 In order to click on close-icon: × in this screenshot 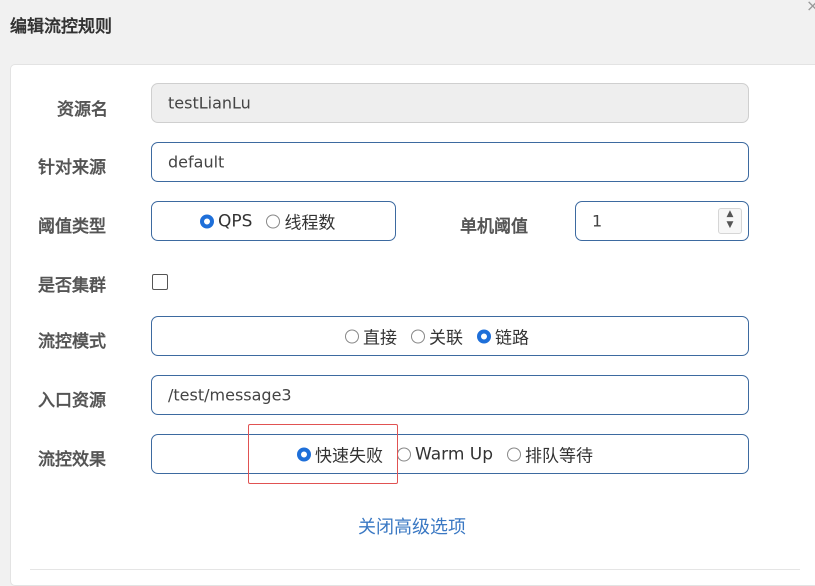, I will do `click(810, 7)`.